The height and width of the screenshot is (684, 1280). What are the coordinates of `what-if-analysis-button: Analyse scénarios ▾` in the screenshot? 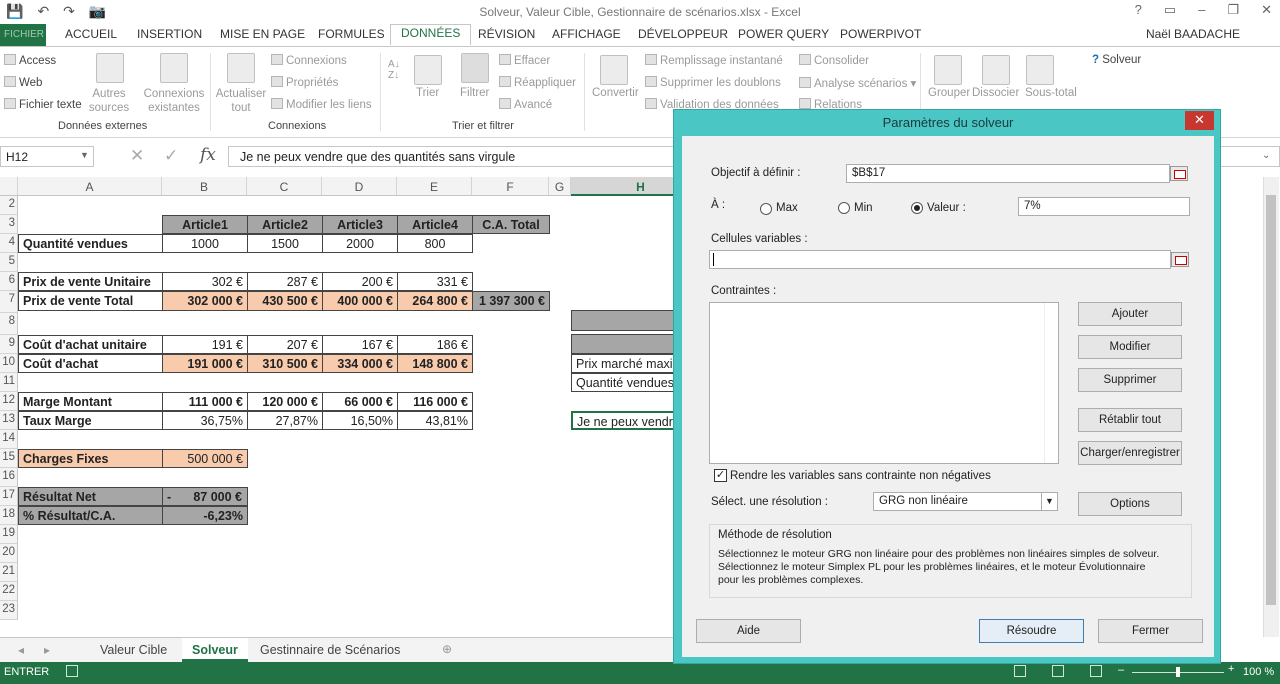 It's located at (857, 83).